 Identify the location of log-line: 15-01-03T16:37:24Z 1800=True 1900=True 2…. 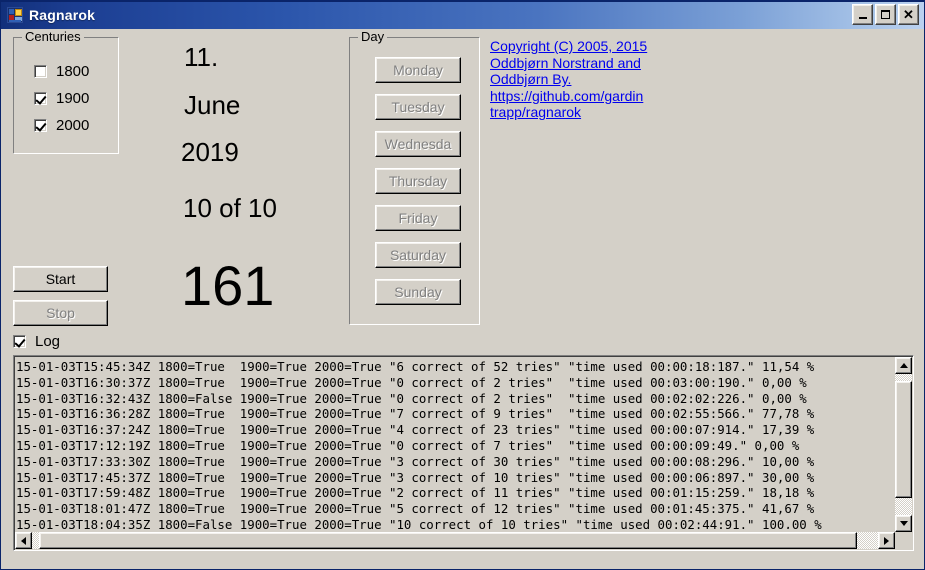
(415, 430).